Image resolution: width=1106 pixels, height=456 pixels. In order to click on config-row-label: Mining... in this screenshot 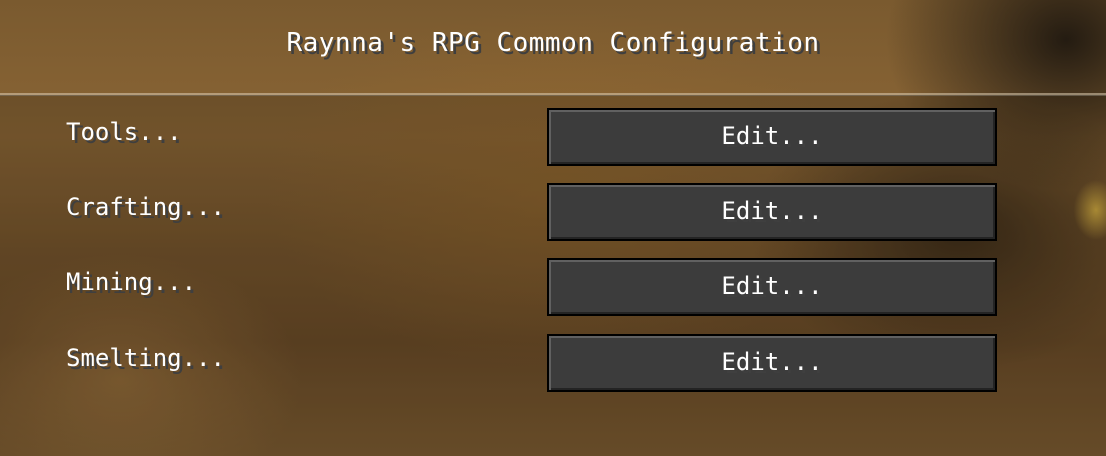, I will do `click(131, 282)`.